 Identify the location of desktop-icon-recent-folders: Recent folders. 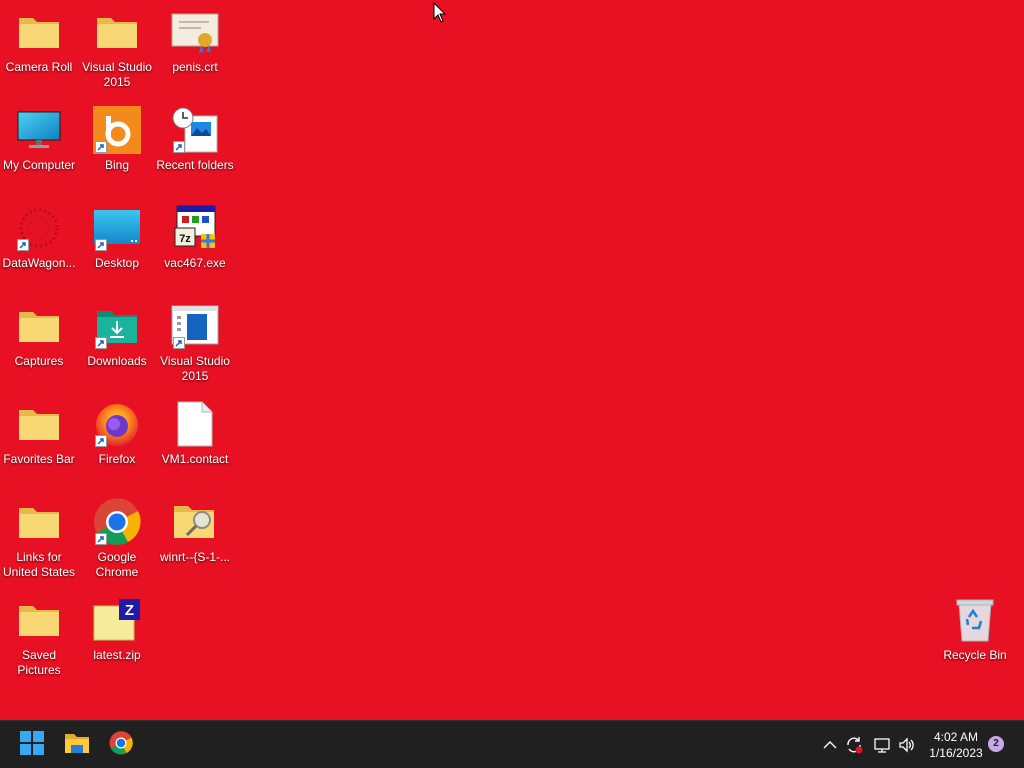
(195, 139).